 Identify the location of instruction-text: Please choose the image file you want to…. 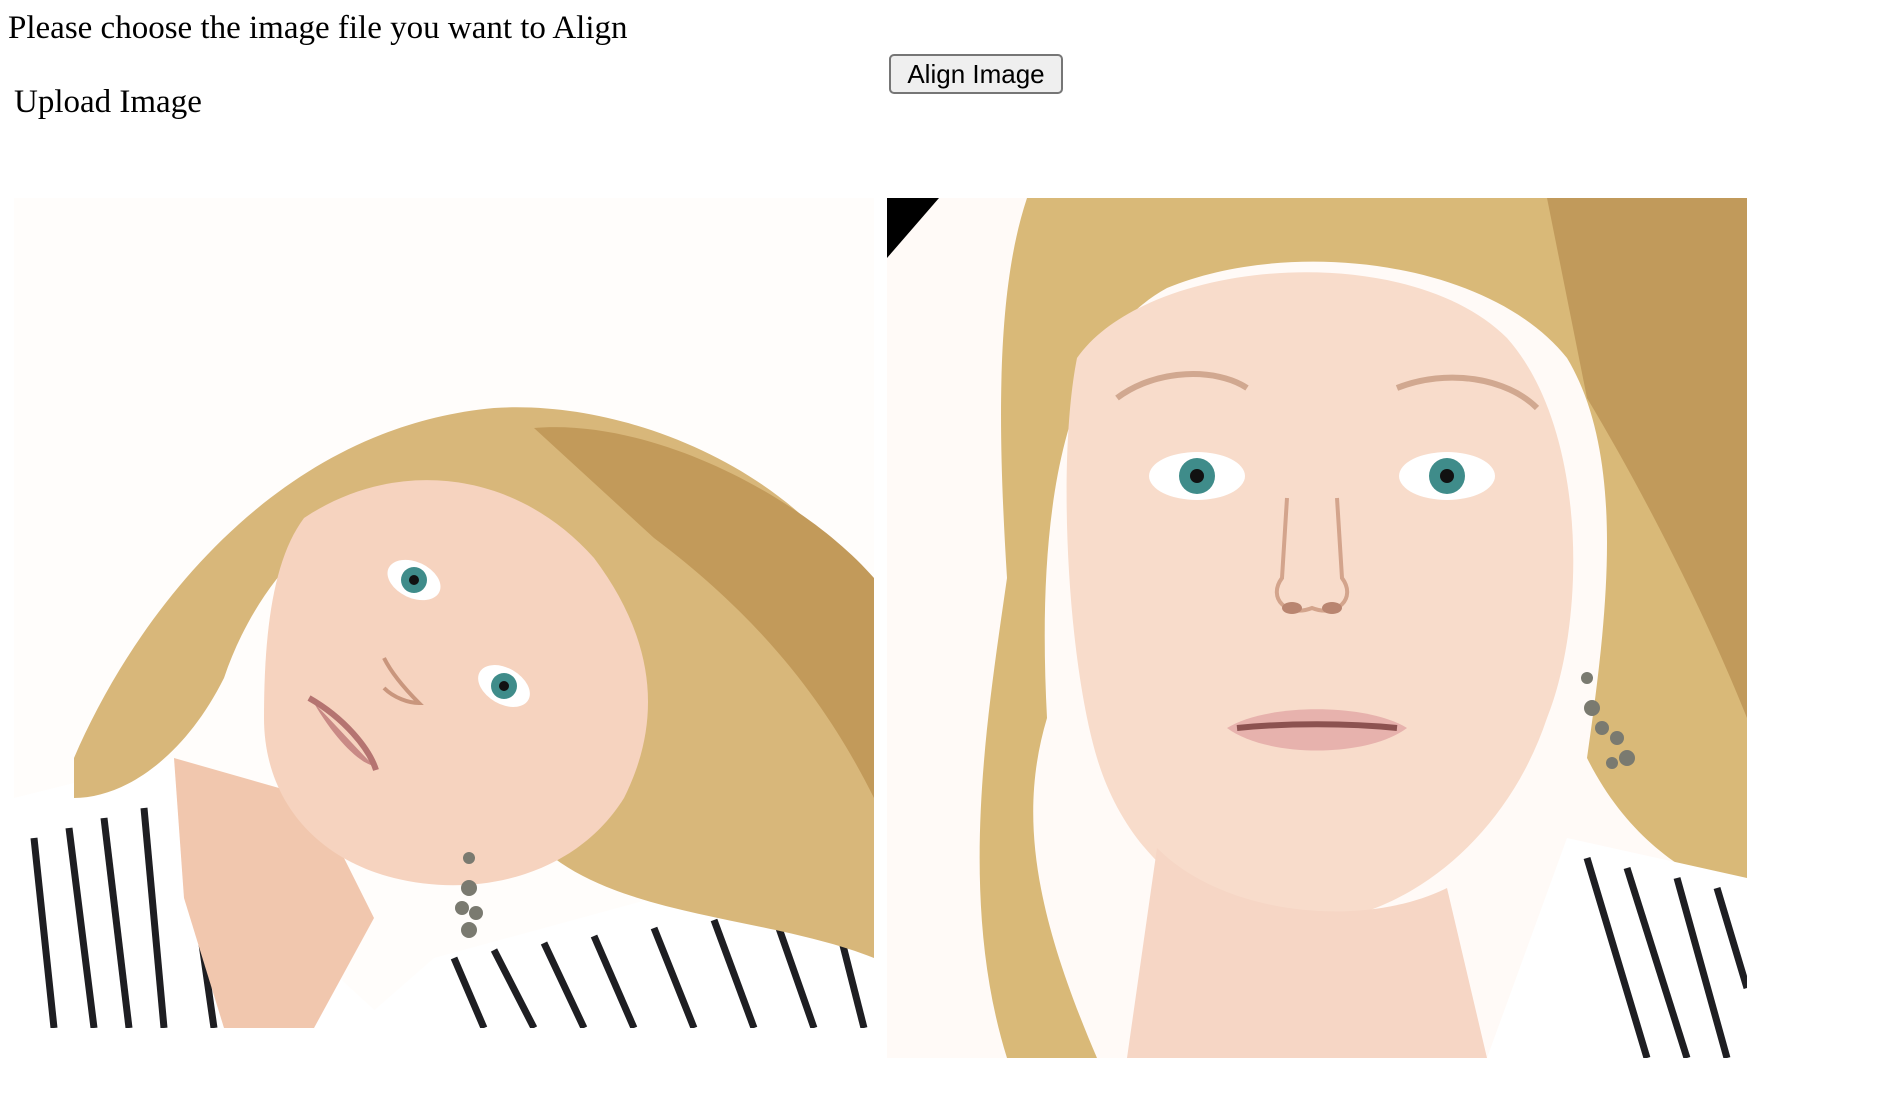
(318, 28).